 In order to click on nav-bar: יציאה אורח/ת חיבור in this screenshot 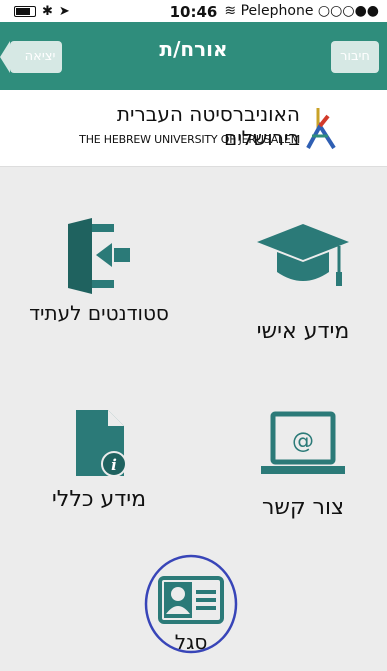, I will do `click(193, 56)`.